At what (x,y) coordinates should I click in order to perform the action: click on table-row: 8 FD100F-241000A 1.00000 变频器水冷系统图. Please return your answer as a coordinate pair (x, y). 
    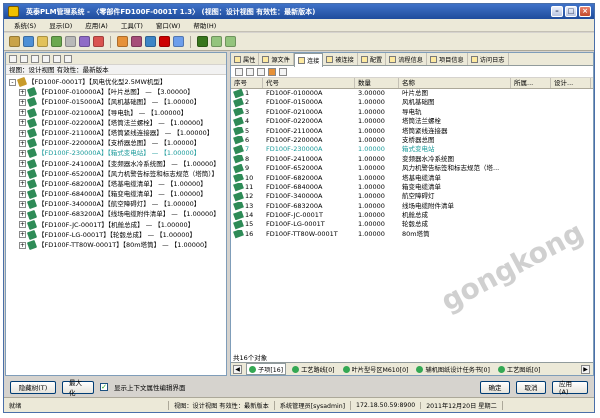
    Looking at the image, I should click on (412, 159).